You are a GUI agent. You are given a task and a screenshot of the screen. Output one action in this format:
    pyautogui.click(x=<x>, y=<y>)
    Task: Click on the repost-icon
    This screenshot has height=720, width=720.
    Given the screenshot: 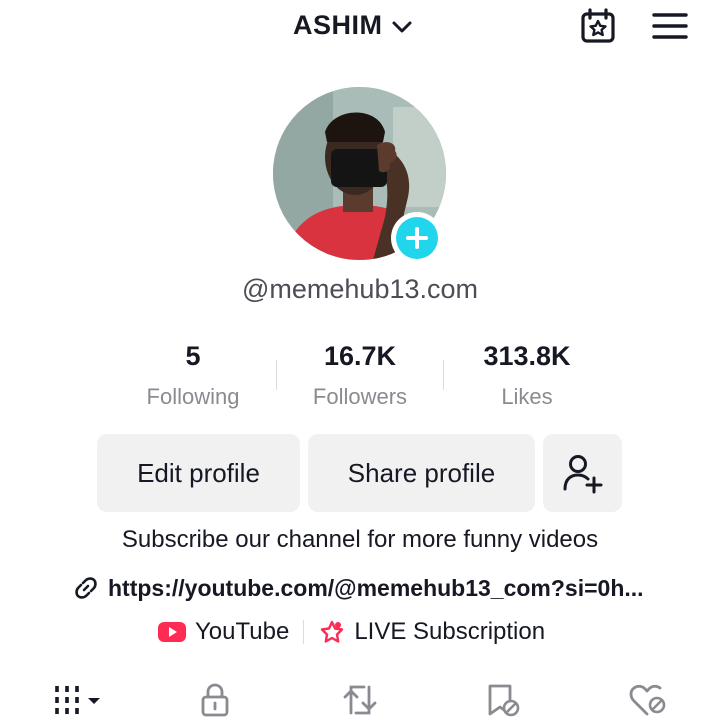 What is the action you would take?
    pyautogui.click(x=360, y=700)
    